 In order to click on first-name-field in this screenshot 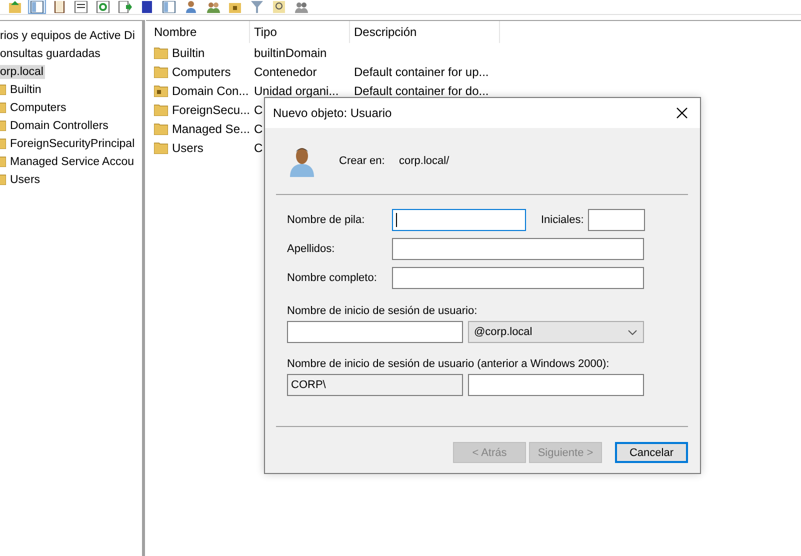, I will do `click(459, 220)`.